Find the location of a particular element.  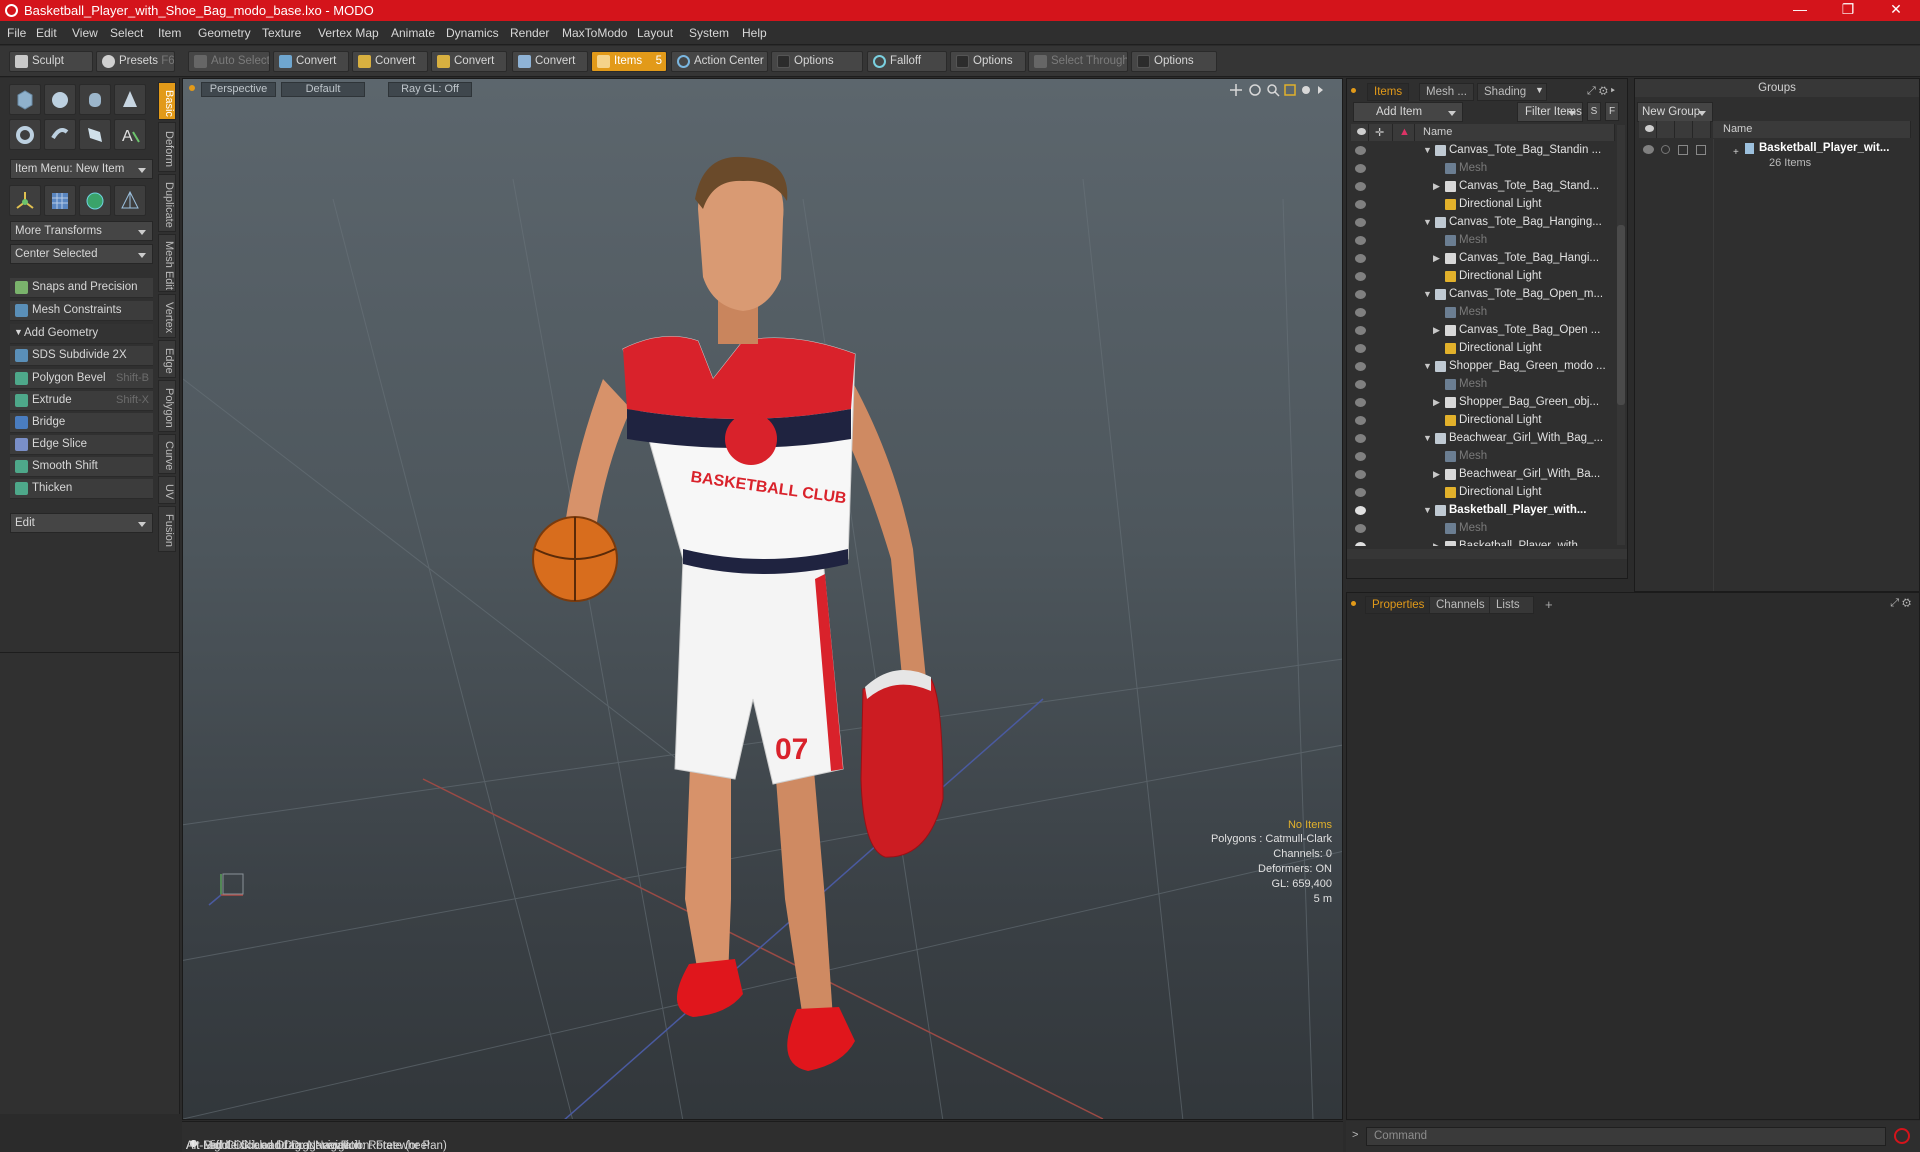

torus-primitive-button is located at coordinates (25, 134).